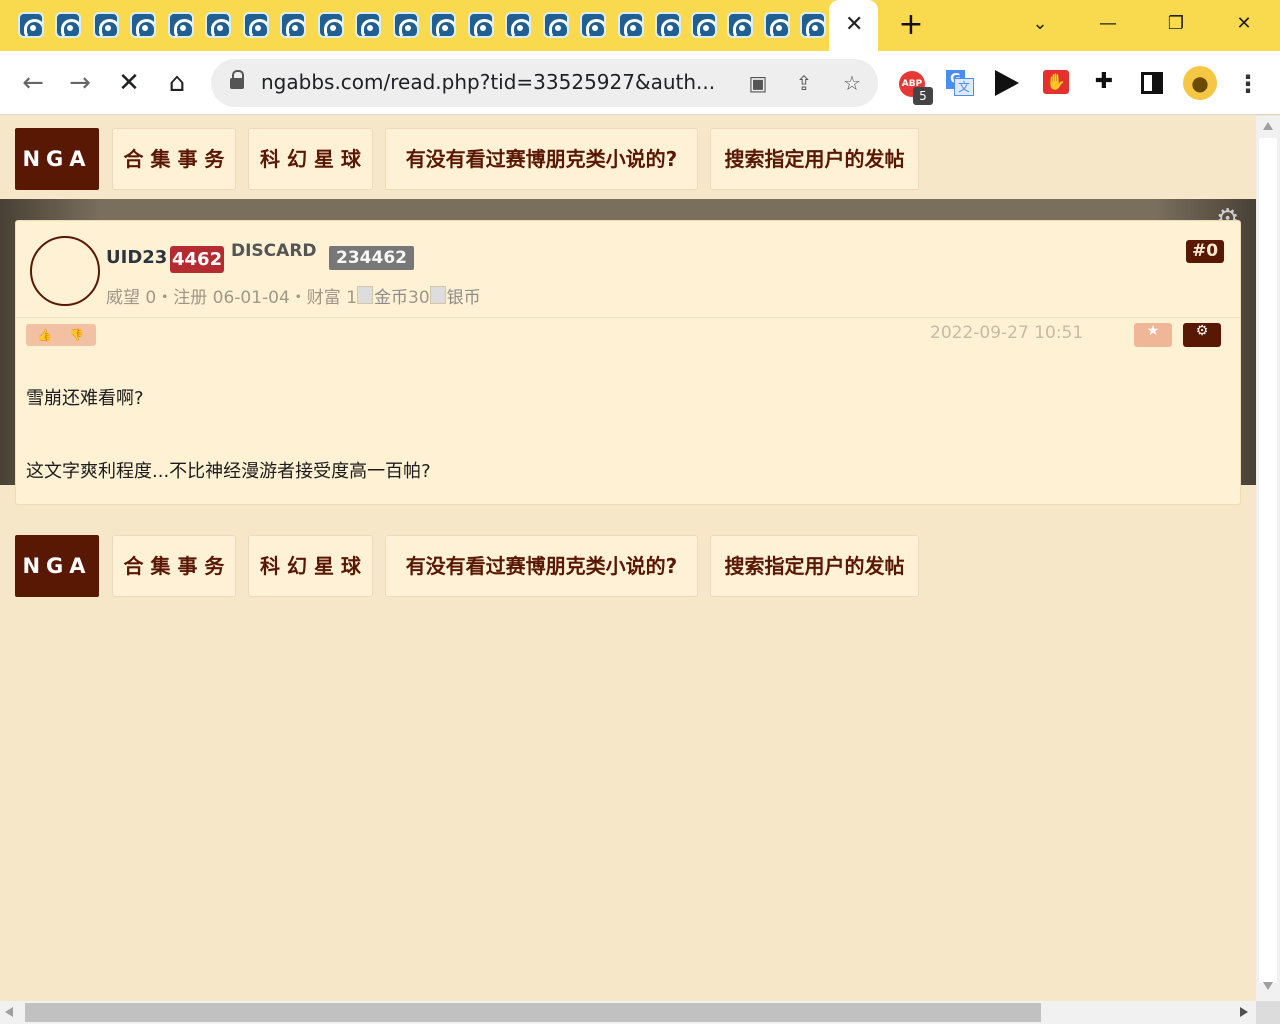  What do you see at coordinates (1007, 83) in the screenshot?
I see `media-play-extension-icon` at bounding box center [1007, 83].